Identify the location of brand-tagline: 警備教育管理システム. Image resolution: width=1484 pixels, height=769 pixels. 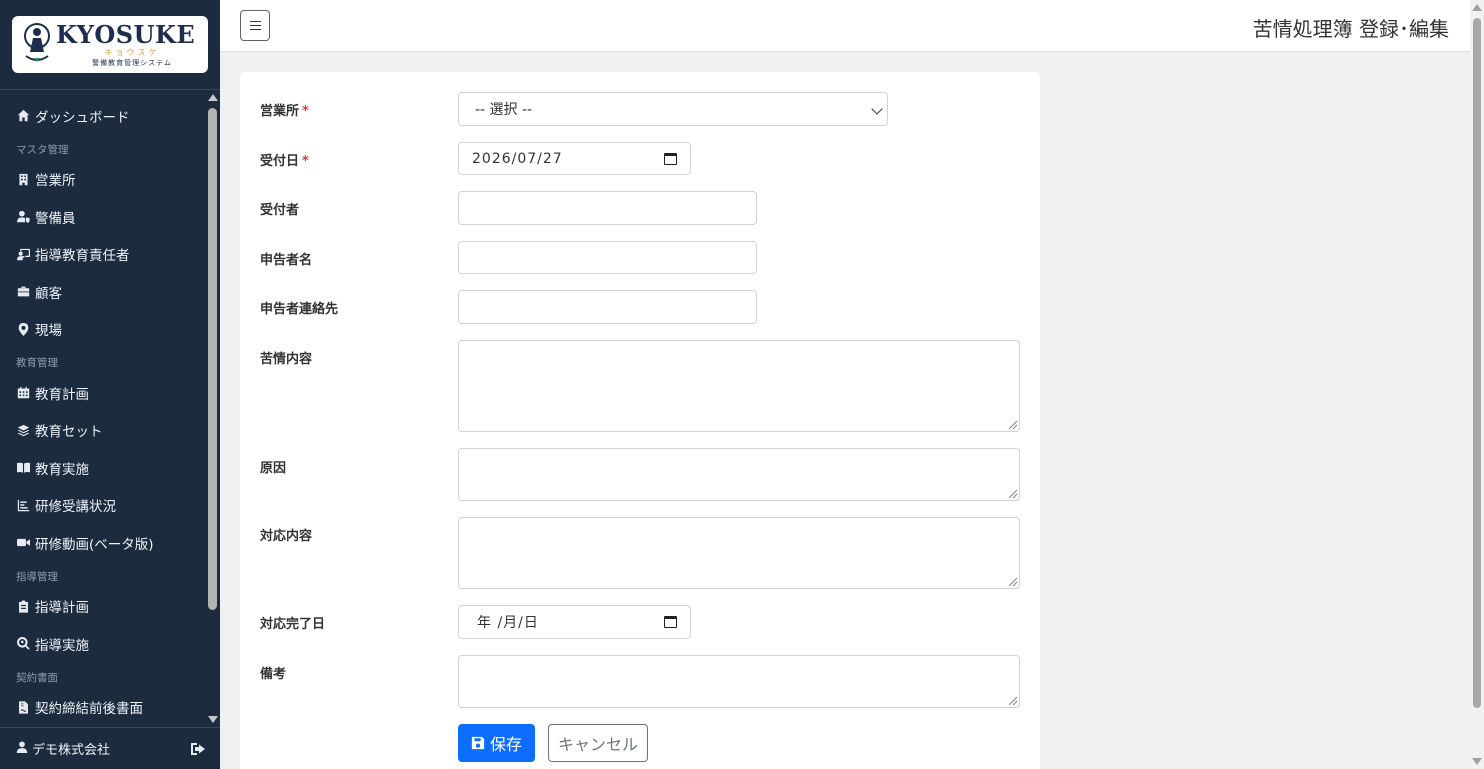
(132, 63).